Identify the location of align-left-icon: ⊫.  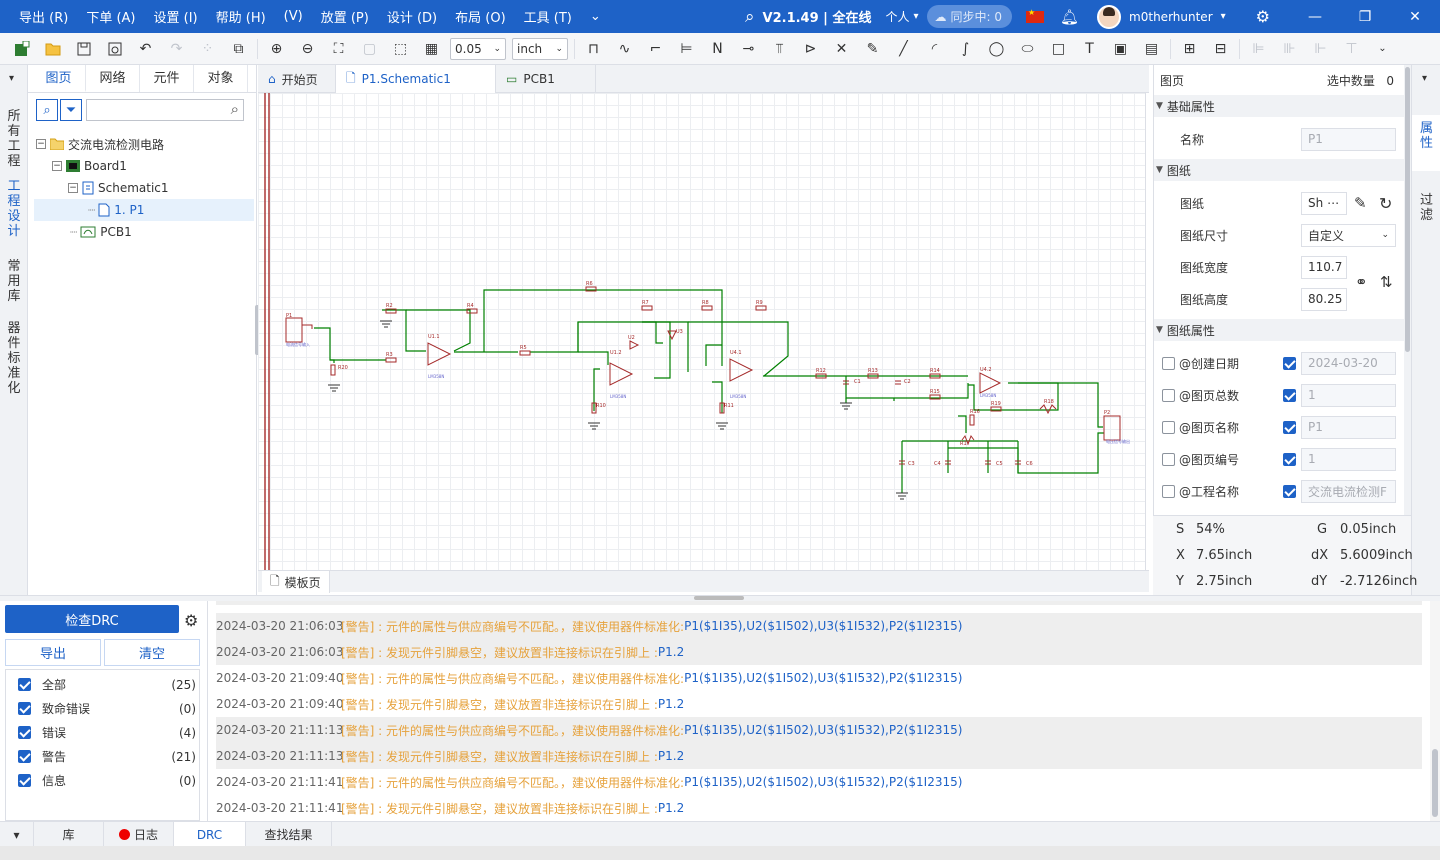
(1258, 49).